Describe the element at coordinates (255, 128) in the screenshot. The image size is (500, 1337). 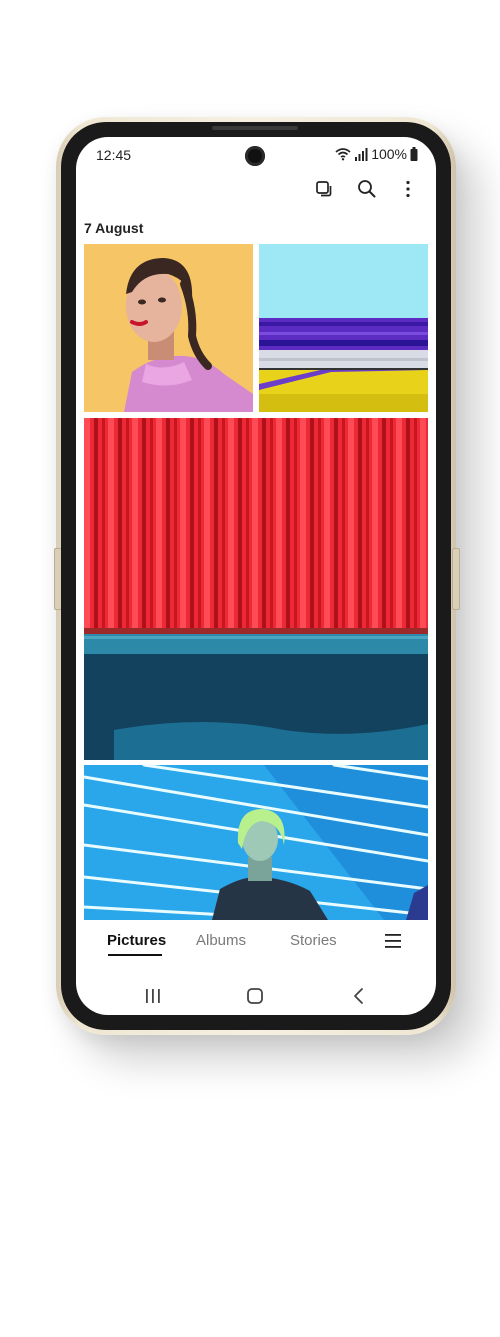
I see `earpiece-speaker` at that location.